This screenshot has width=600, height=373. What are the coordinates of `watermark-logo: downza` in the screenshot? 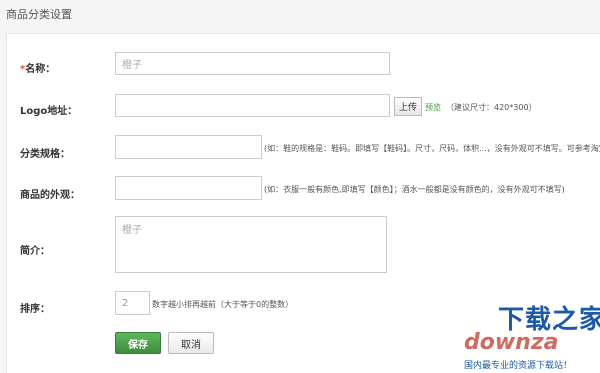 It's located at (511, 342).